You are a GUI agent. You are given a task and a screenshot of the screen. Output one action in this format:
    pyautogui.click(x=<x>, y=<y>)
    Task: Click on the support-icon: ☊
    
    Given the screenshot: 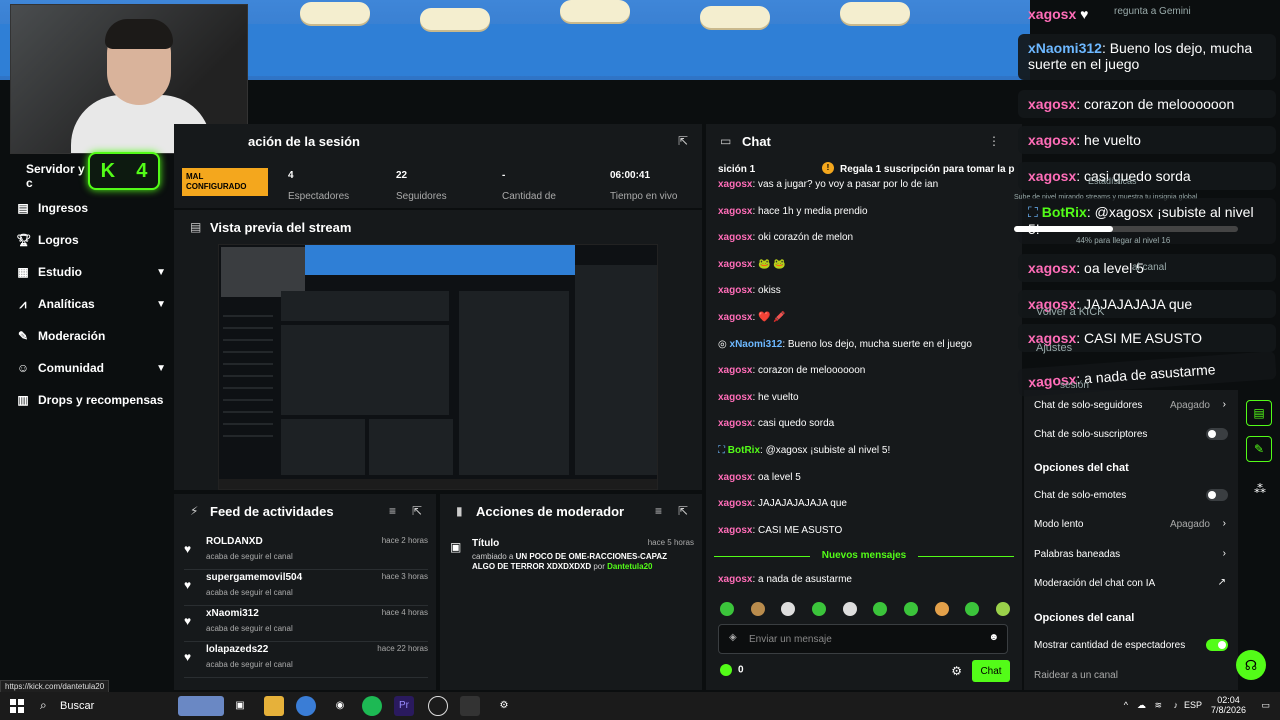 What is the action you would take?
    pyautogui.click(x=1251, y=665)
    